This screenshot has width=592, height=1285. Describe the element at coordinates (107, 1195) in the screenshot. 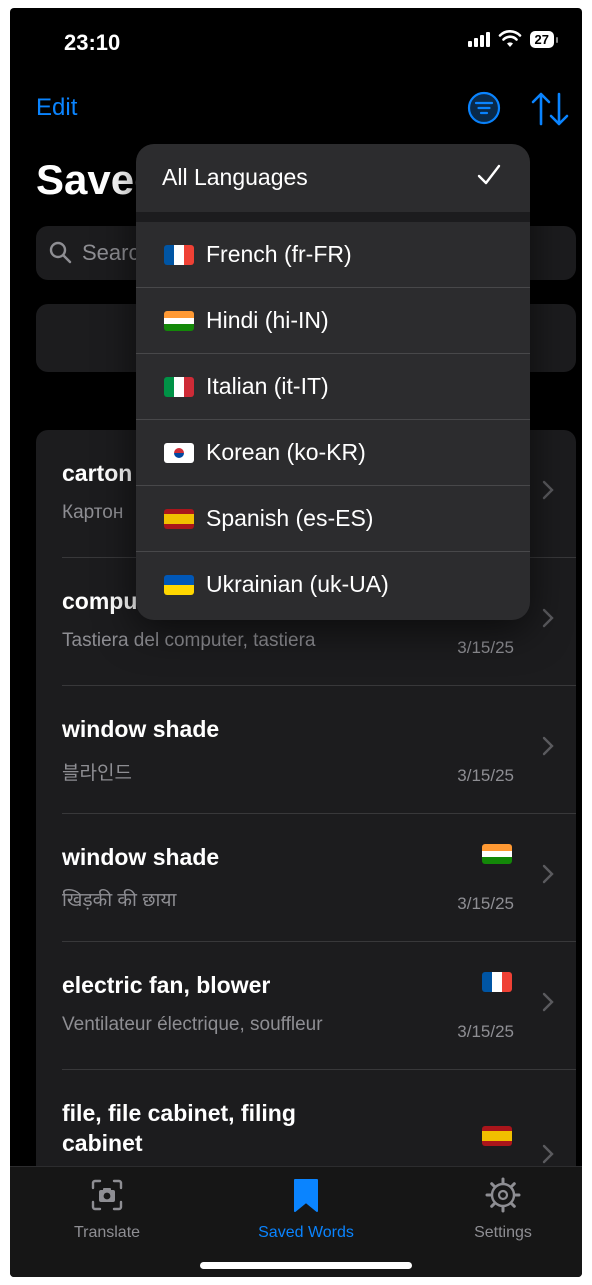

I see `camera-icon` at that location.